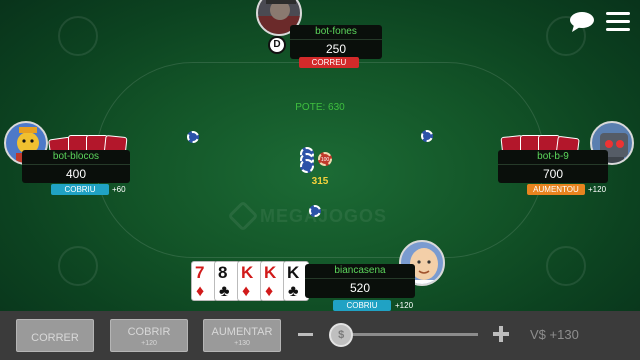 This screenshot has height=360, width=640. What do you see at coordinates (325, 160) in the screenshot?
I see `chip-value-label: 100` at bounding box center [325, 160].